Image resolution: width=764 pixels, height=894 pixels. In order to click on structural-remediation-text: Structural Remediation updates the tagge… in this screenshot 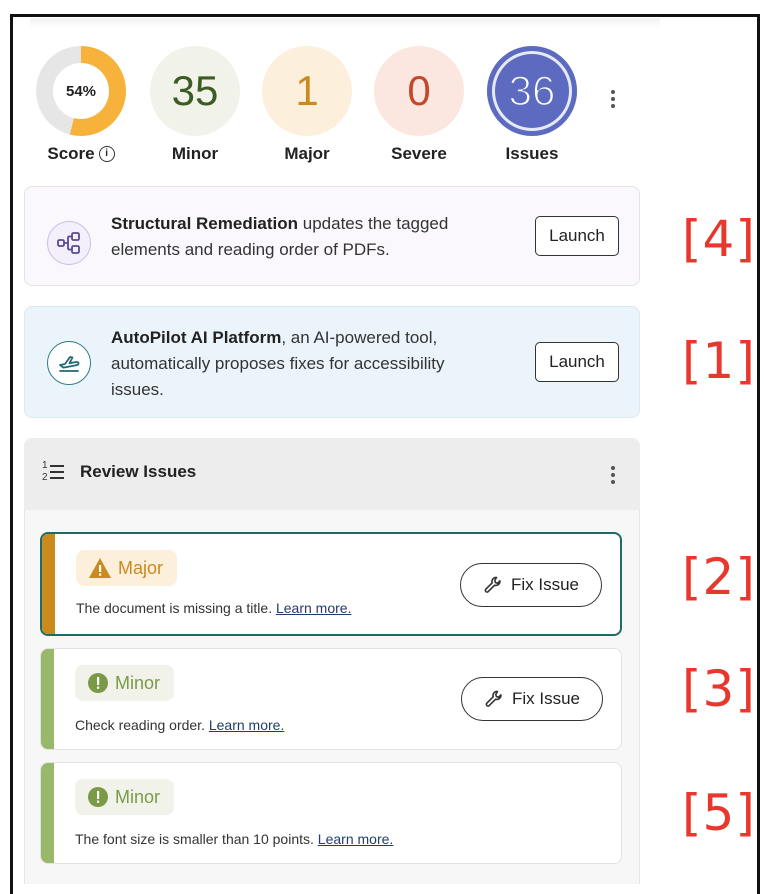, I will do `click(279, 237)`.